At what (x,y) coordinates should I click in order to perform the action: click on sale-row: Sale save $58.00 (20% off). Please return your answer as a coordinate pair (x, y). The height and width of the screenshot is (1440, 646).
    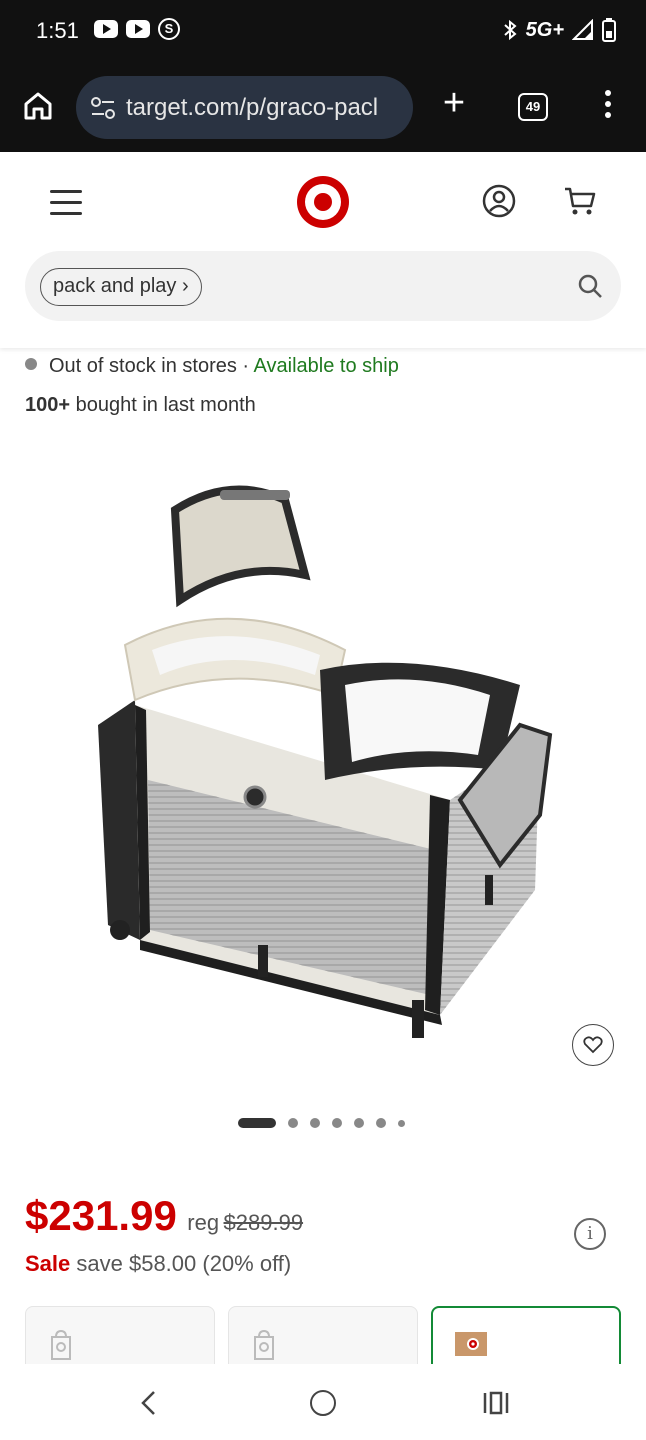
    Looking at the image, I should click on (158, 1264).